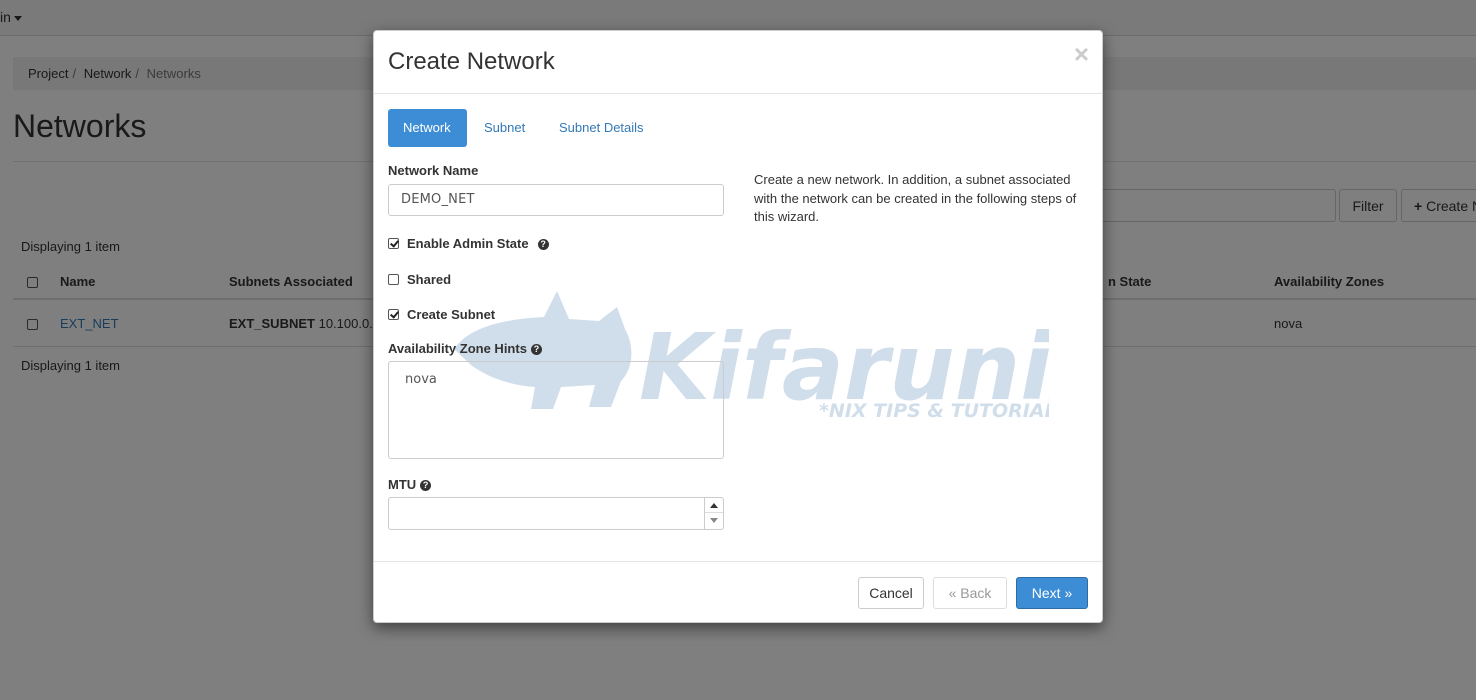 This screenshot has height=700, width=1476. What do you see at coordinates (393, 279) in the screenshot?
I see `checkbox-unchecked-icon` at bounding box center [393, 279].